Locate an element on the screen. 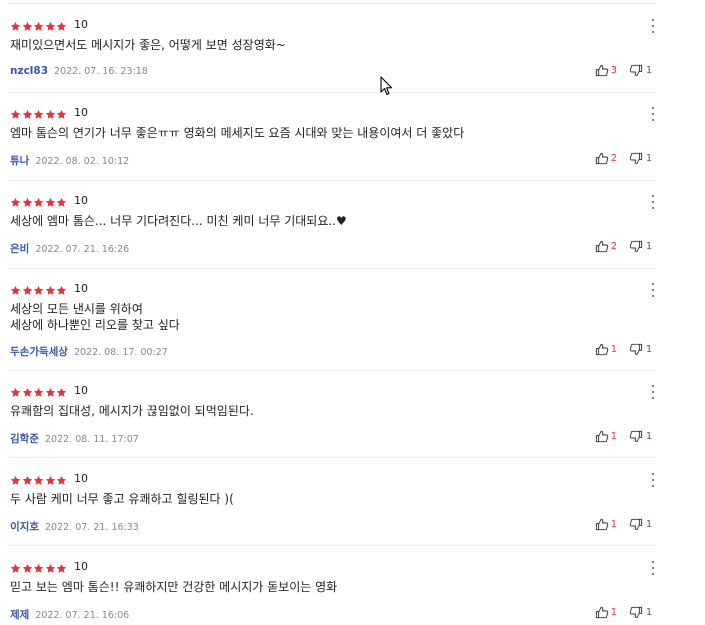 The width and height of the screenshot is (705, 625). reviewer-nickname: 이지호 is located at coordinates (24, 526).